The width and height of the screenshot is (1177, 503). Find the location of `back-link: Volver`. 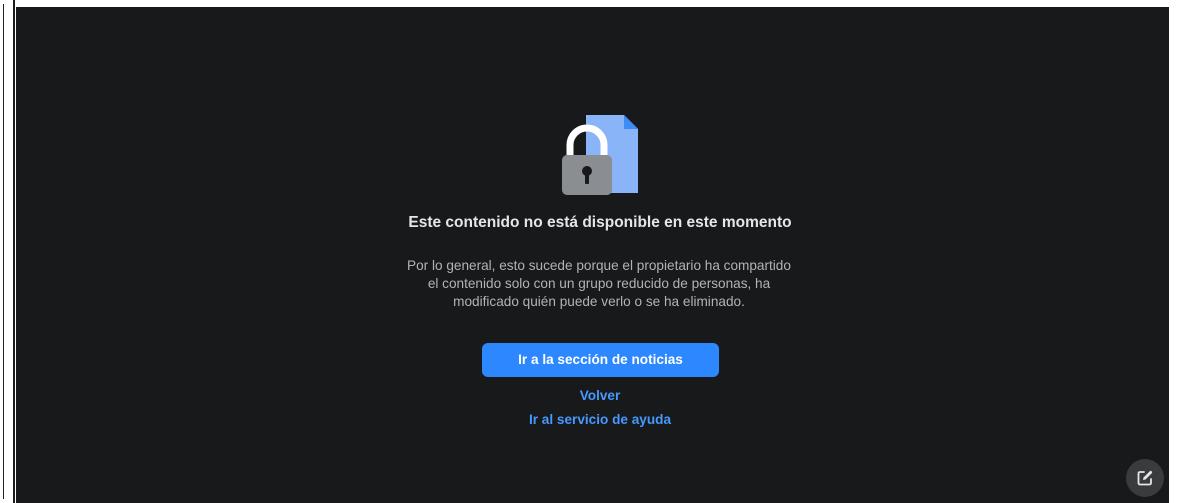

back-link: Volver is located at coordinates (600, 396).